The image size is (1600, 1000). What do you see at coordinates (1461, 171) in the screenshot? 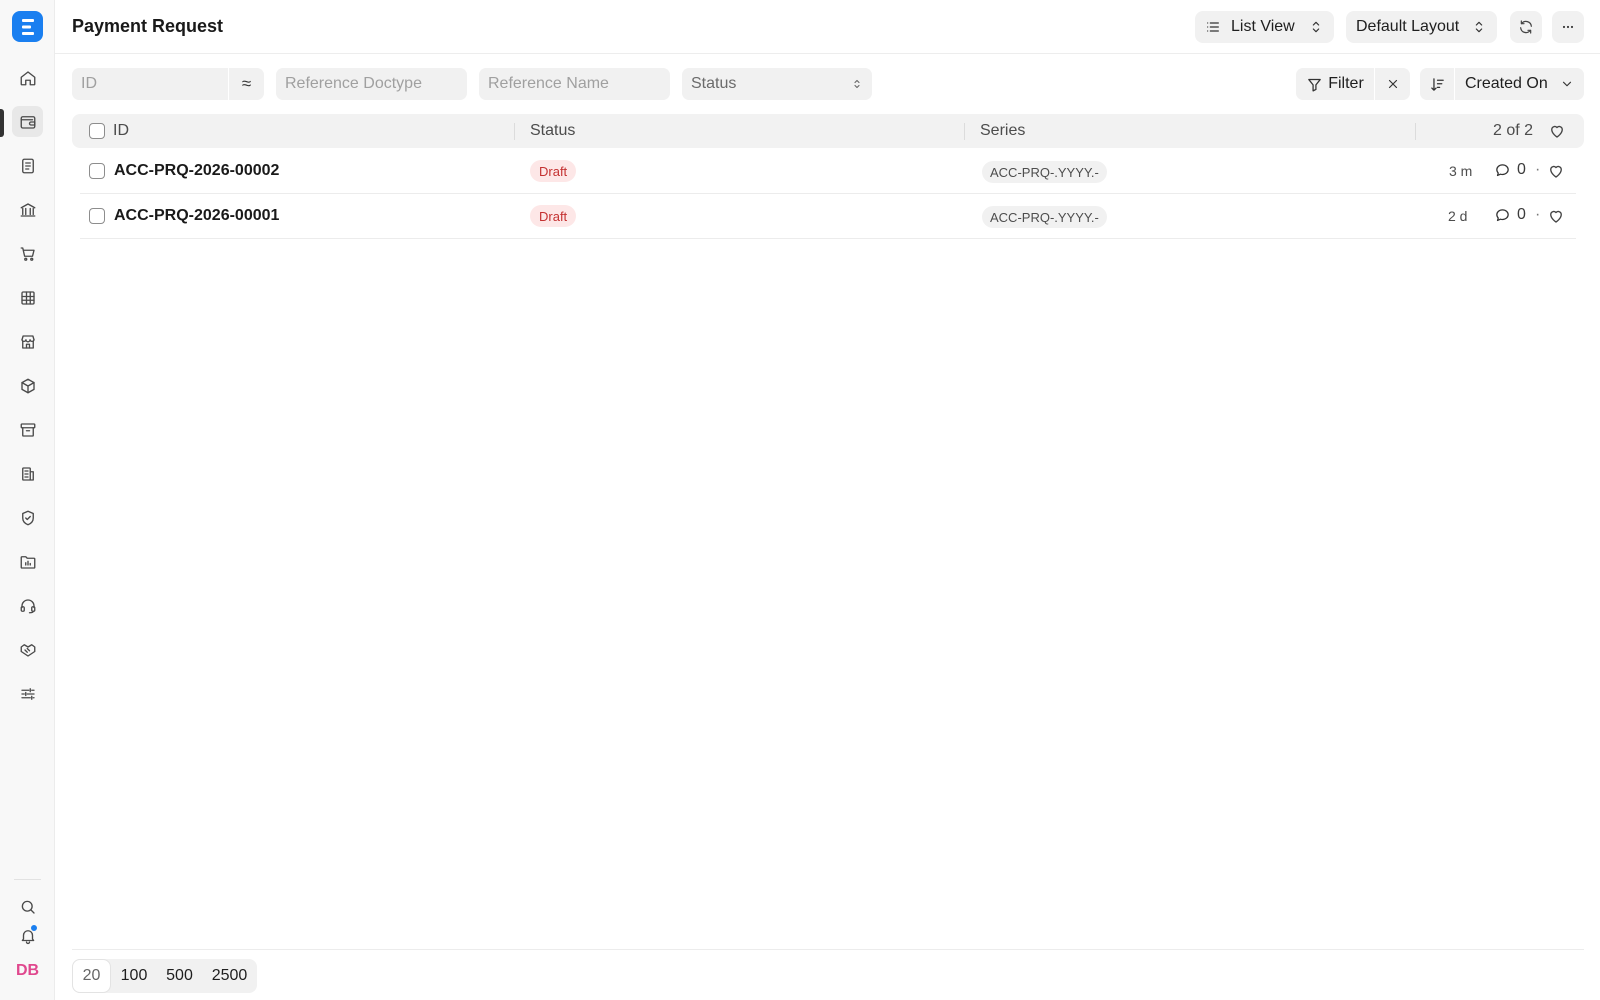
I see `modified-time: 3 m` at bounding box center [1461, 171].